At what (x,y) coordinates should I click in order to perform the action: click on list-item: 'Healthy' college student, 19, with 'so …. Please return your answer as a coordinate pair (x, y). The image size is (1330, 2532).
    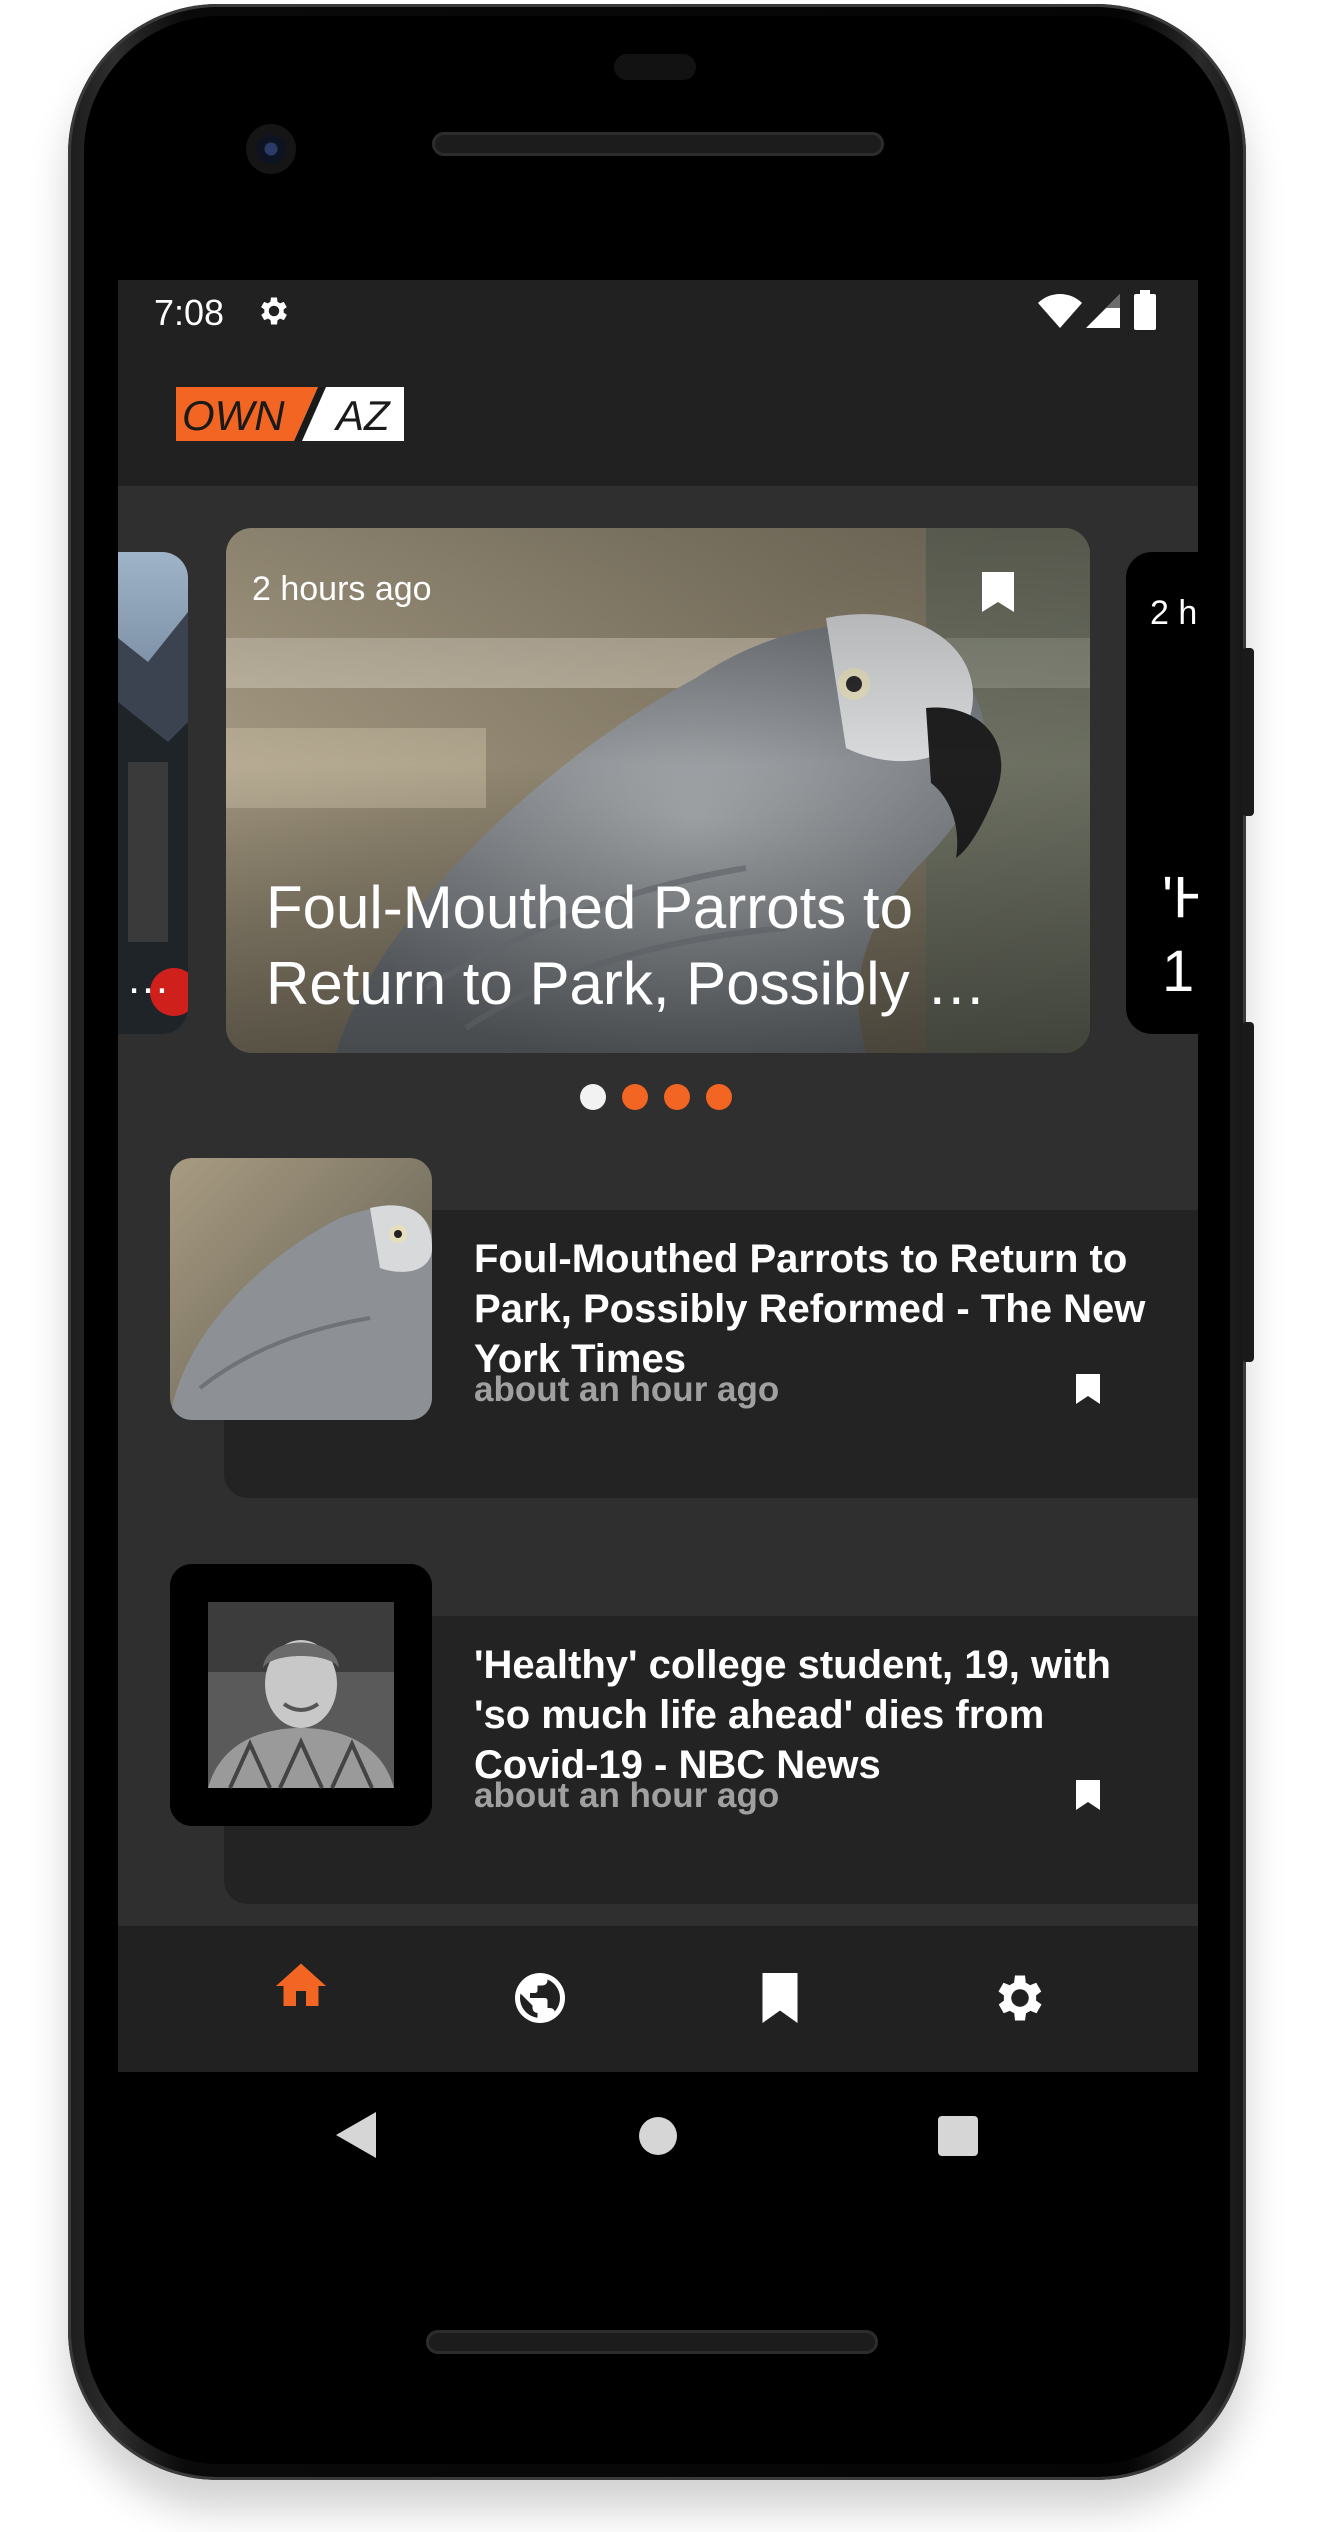
    Looking at the image, I should click on (658, 1734).